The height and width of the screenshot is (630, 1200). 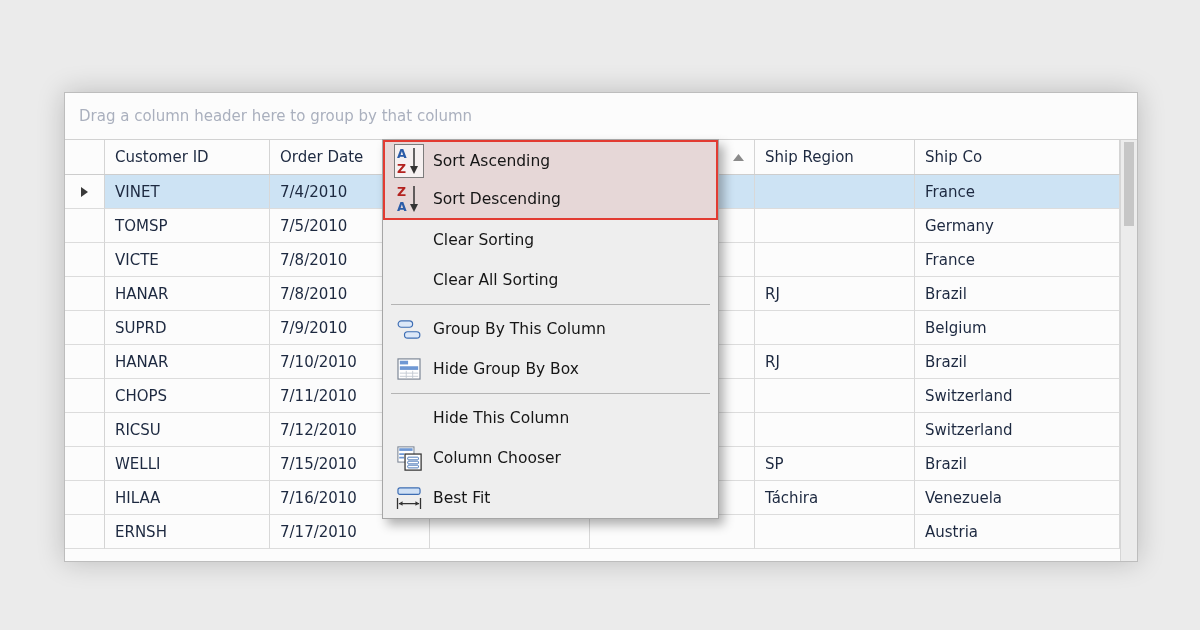 What do you see at coordinates (835, 157) in the screenshot?
I see `column-header: Ship Region` at bounding box center [835, 157].